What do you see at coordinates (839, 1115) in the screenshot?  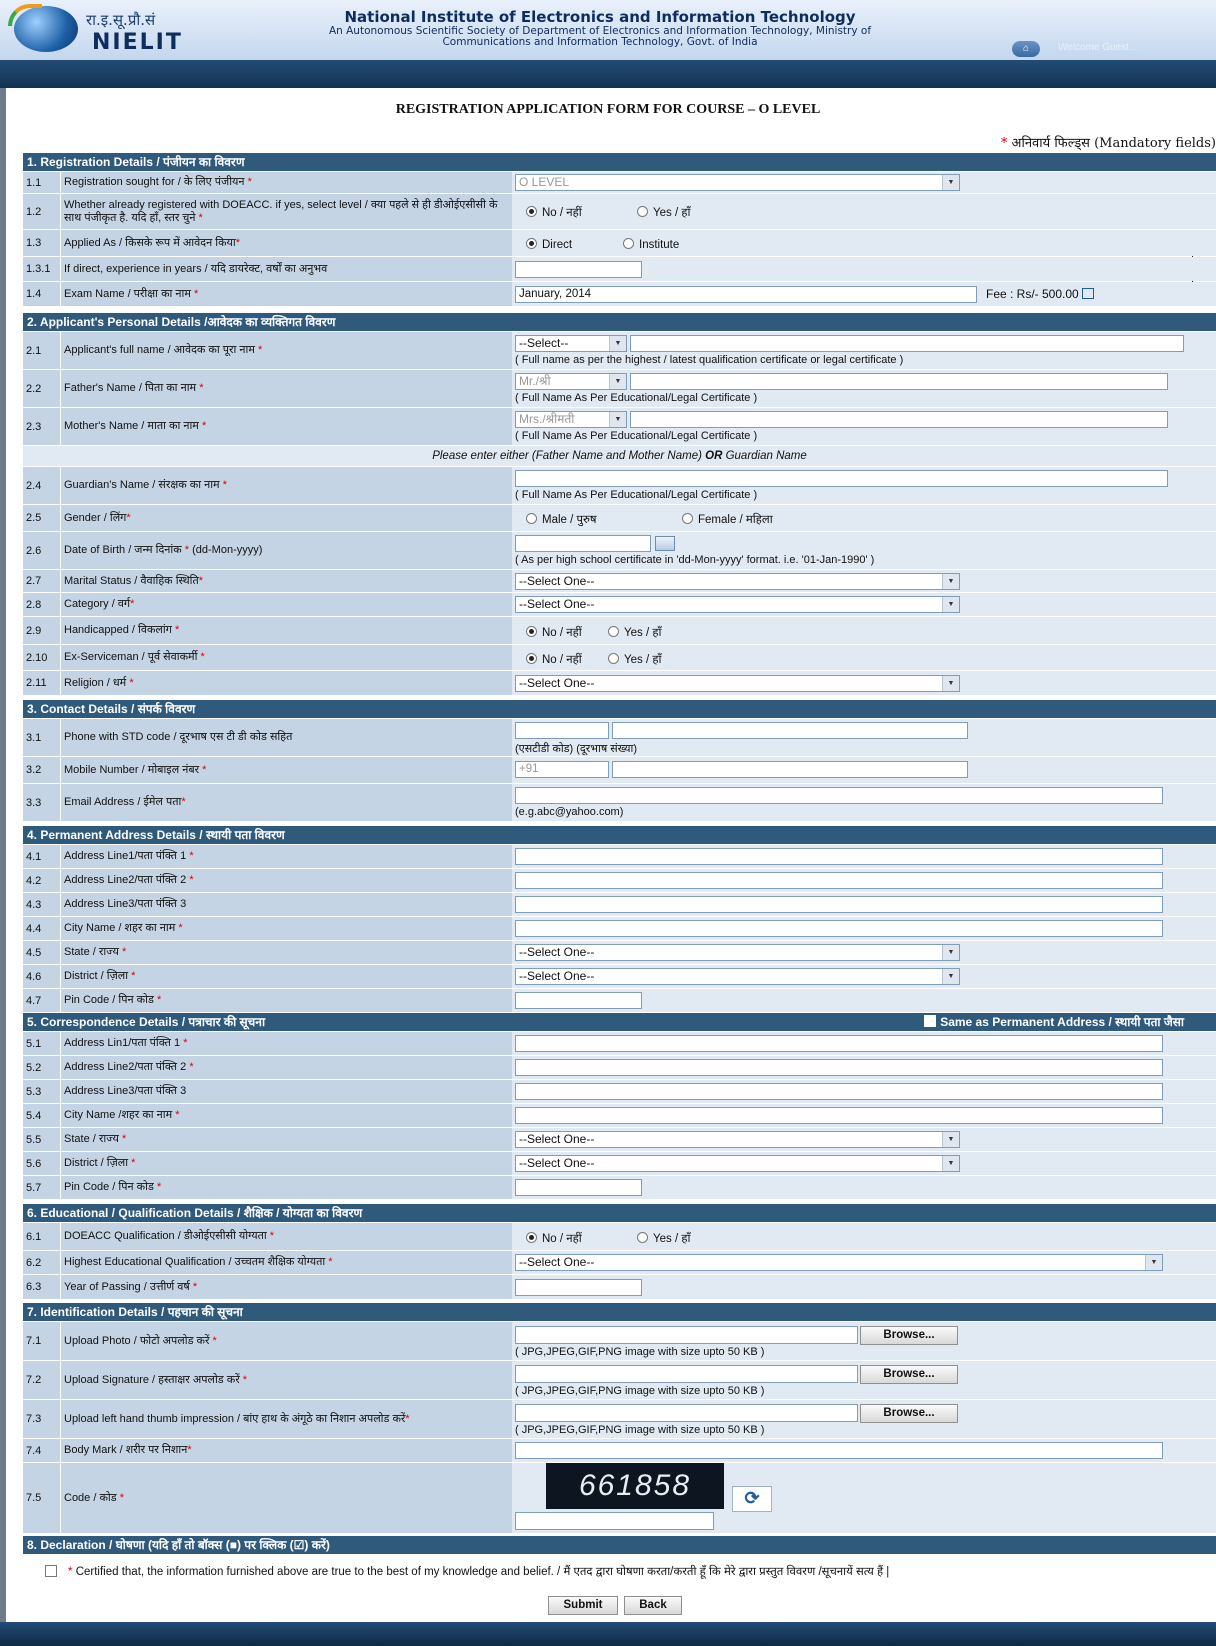 I see `corr-city-input` at bounding box center [839, 1115].